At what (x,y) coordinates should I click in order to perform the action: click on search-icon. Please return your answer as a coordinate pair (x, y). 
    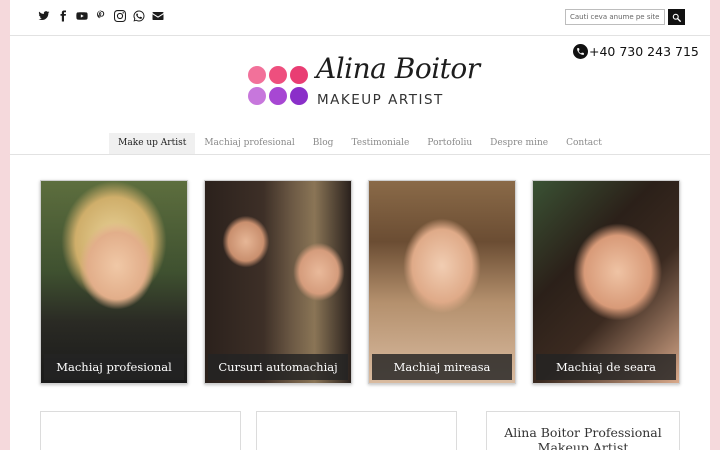
    Looking at the image, I should click on (676, 17).